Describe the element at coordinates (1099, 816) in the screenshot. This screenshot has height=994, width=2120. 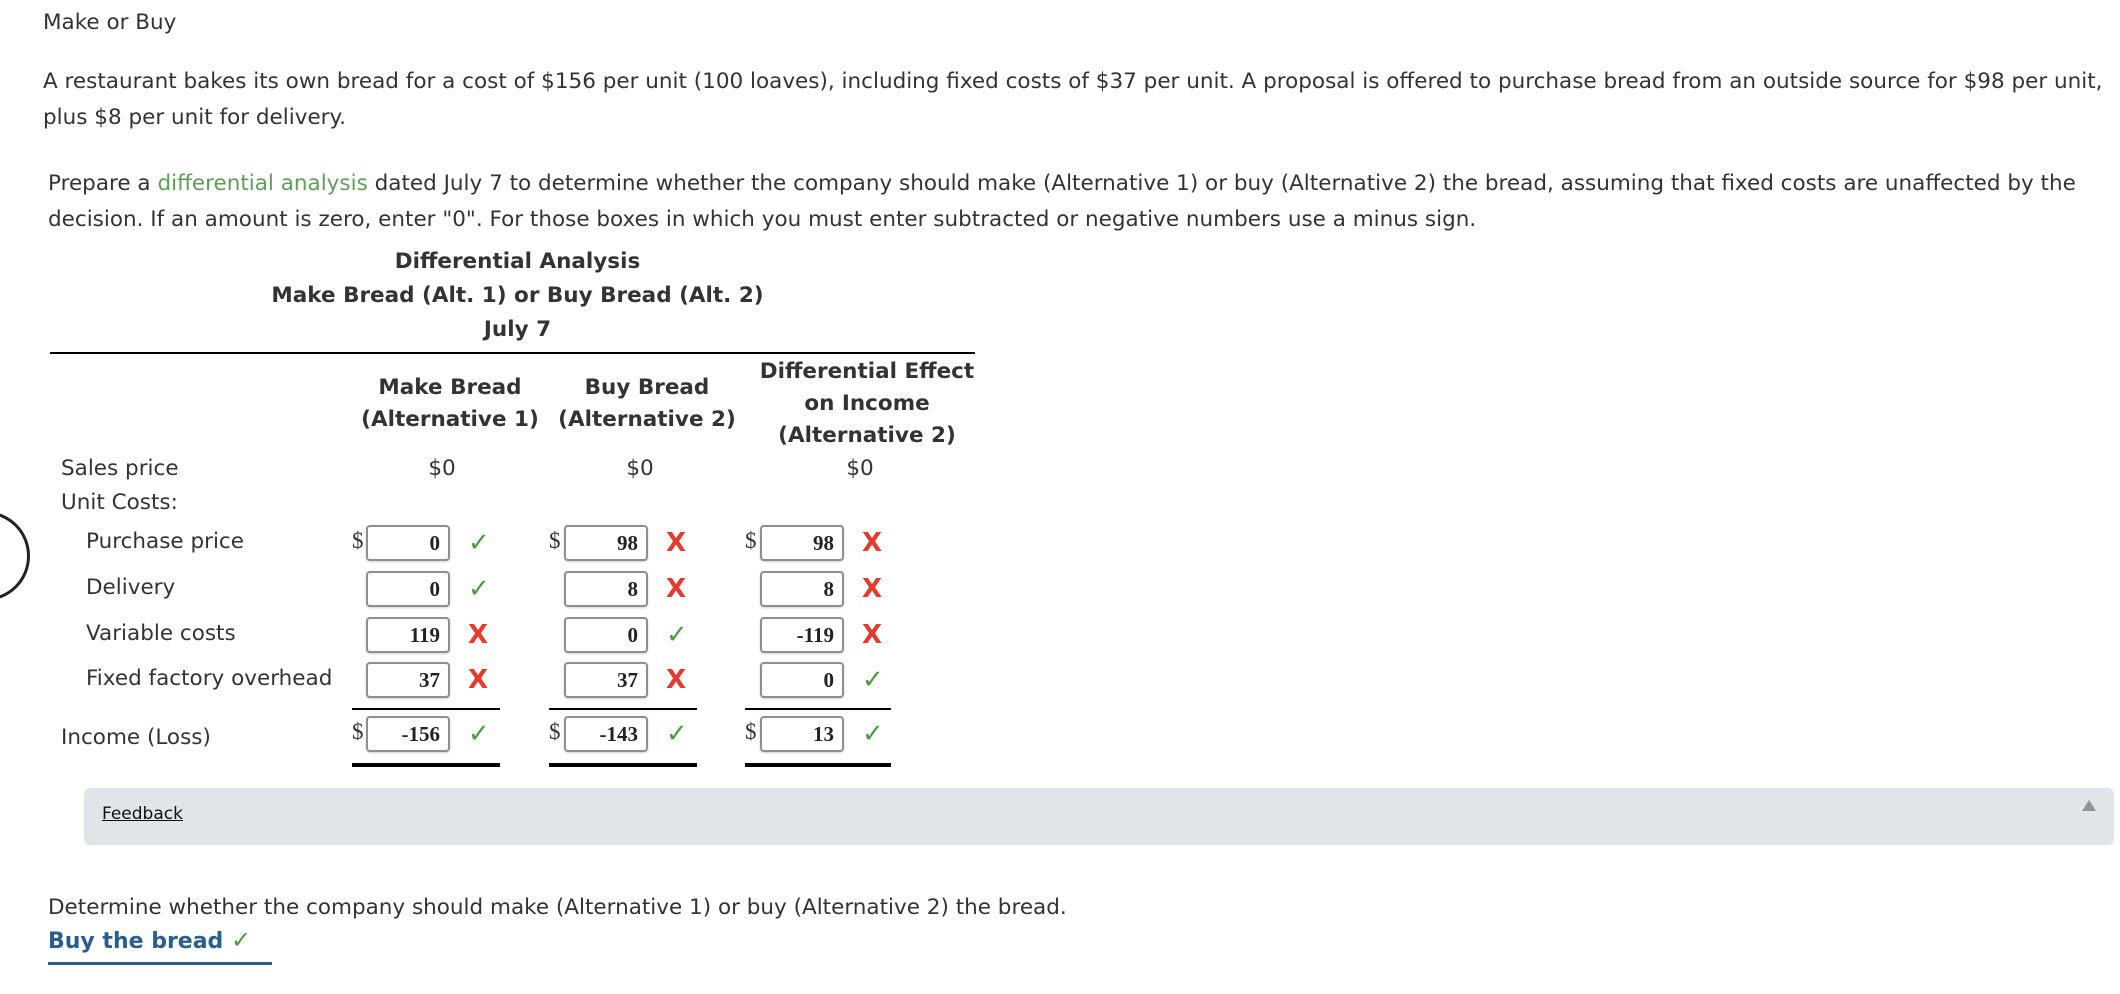
I see `feedback-panel: Feedback` at that location.